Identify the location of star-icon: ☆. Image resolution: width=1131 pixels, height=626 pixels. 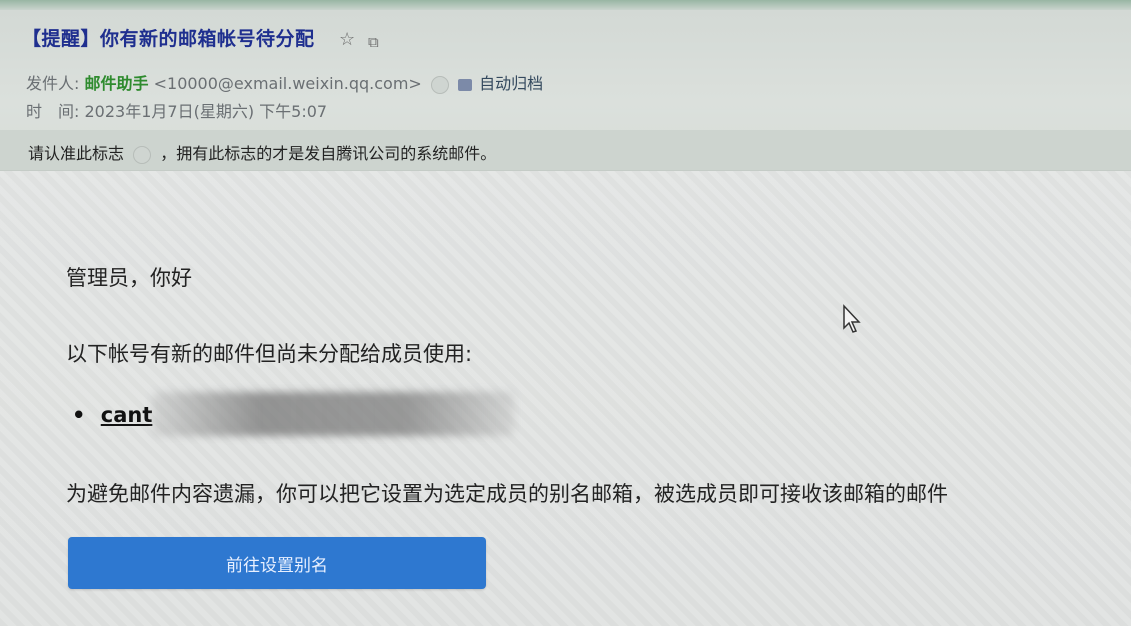
(347, 40).